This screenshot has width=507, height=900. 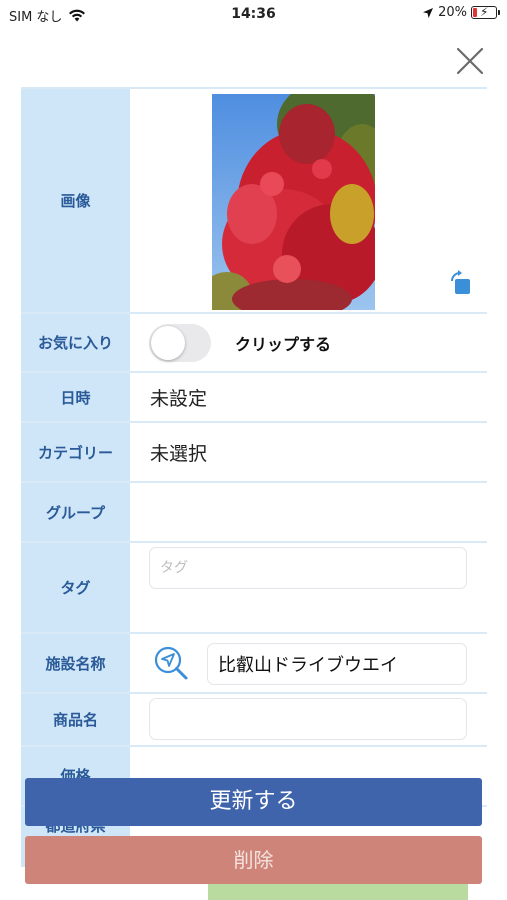 What do you see at coordinates (75, 663) in the screenshot?
I see `facility-label: 施設名称` at bounding box center [75, 663].